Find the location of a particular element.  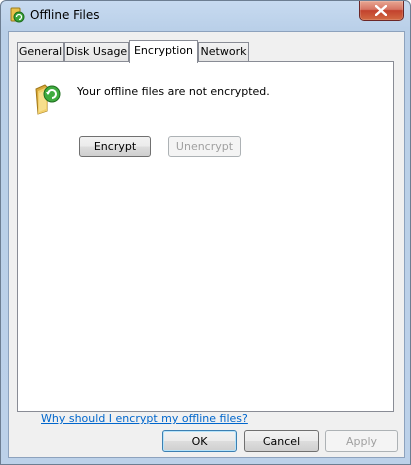

offline-files-icon is located at coordinates (17, 15).